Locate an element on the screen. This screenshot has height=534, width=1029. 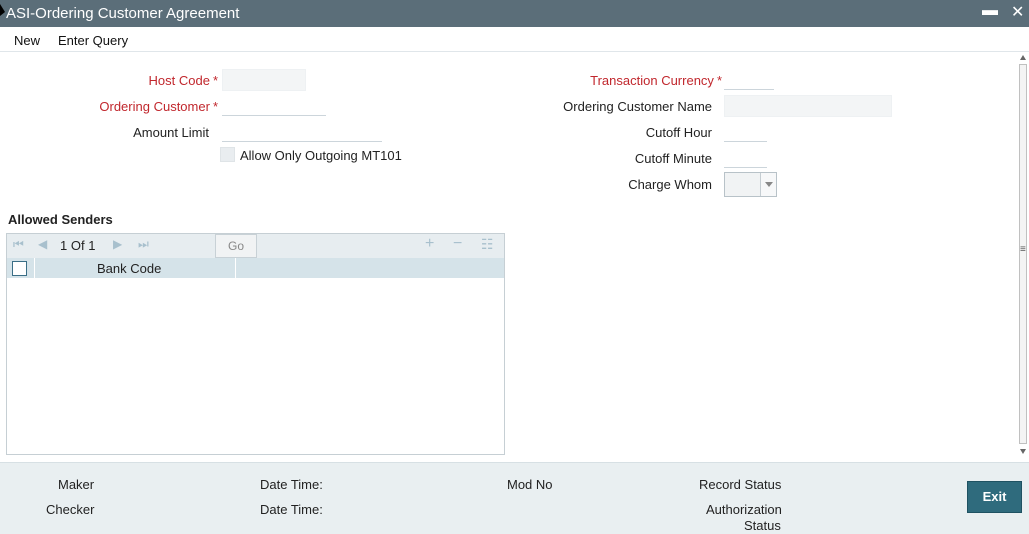
vertical-scrollbar: ≡ is located at coordinates (1023, 254).